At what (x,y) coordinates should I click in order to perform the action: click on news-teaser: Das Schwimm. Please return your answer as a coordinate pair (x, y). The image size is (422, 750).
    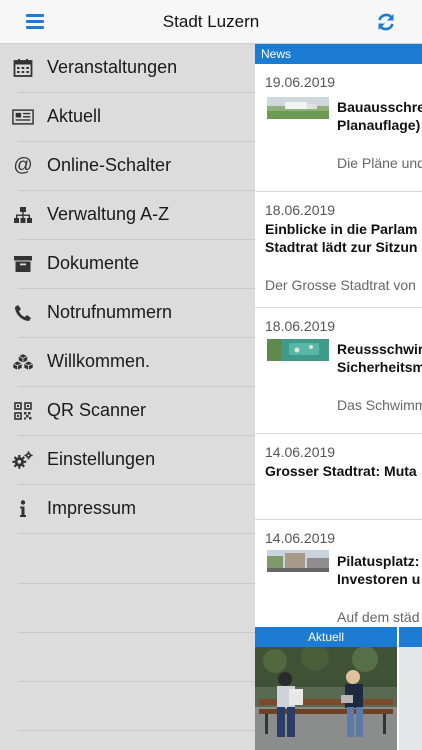
    Looking at the image, I should click on (379, 405).